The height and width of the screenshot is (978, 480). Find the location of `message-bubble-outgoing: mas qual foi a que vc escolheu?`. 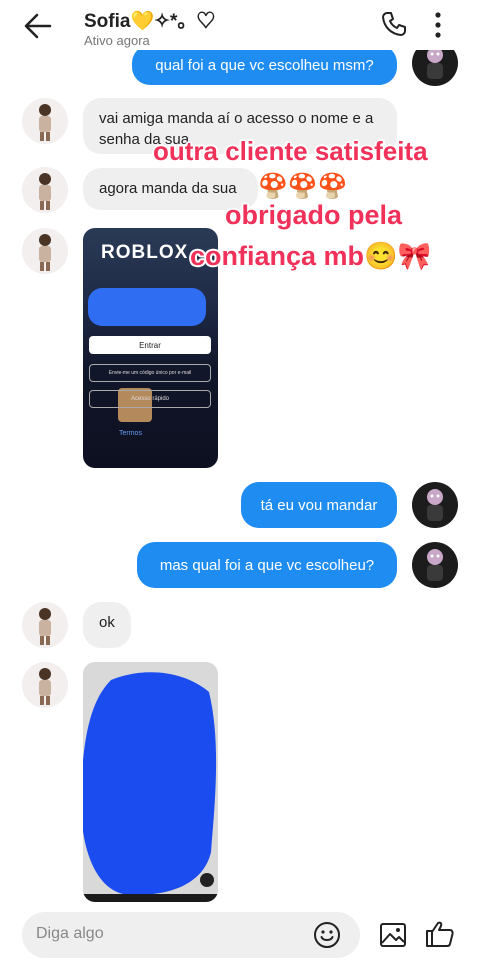

message-bubble-outgoing: mas qual foi a que vc escolheu? is located at coordinates (267, 565).